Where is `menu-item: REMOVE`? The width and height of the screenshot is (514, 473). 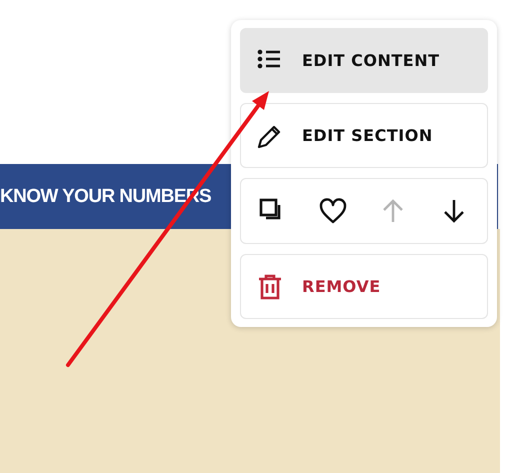
menu-item: REMOVE is located at coordinates (364, 286).